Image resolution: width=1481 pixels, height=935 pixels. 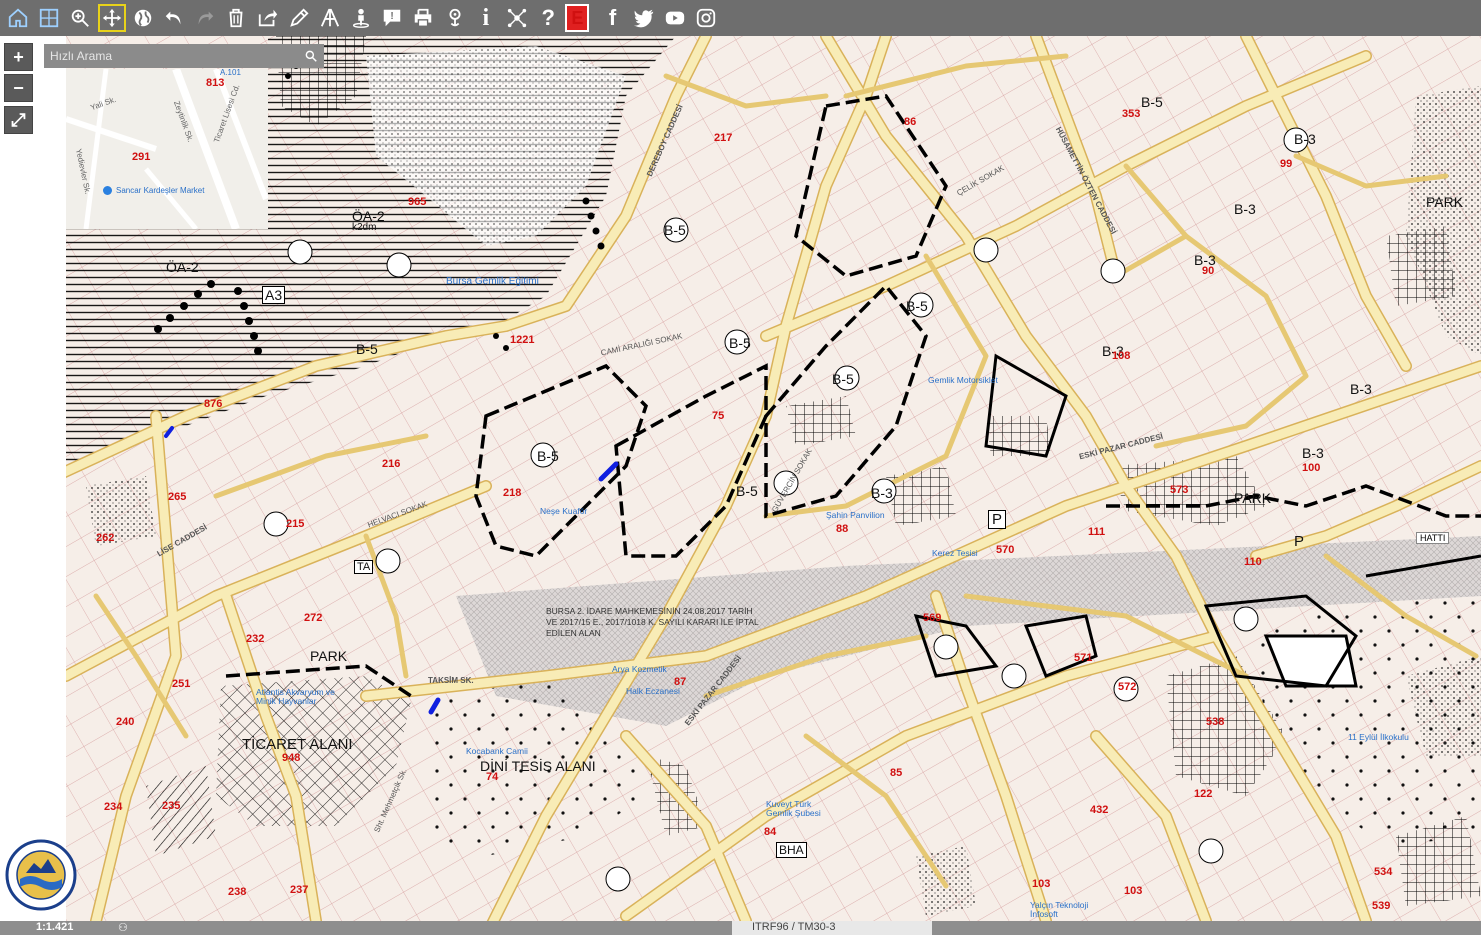 I want to click on map-marker-icon, so click(x=107, y=190).